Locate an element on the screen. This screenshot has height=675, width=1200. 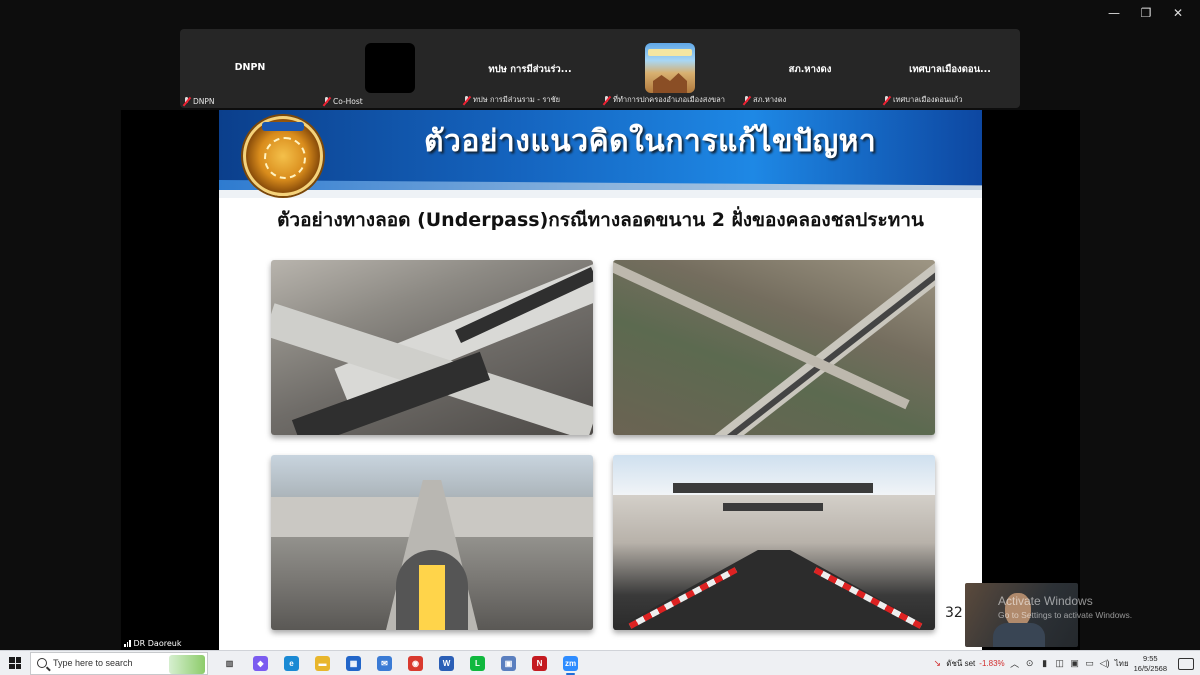
word-taskbar-button: W is located at coordinates (446, 663).